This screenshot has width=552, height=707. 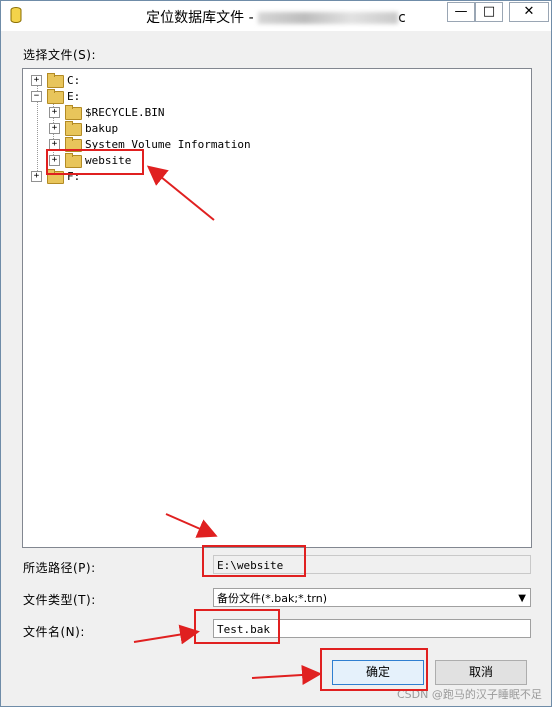 I want to click on arrow-to-website, so click(x=180, y=193).